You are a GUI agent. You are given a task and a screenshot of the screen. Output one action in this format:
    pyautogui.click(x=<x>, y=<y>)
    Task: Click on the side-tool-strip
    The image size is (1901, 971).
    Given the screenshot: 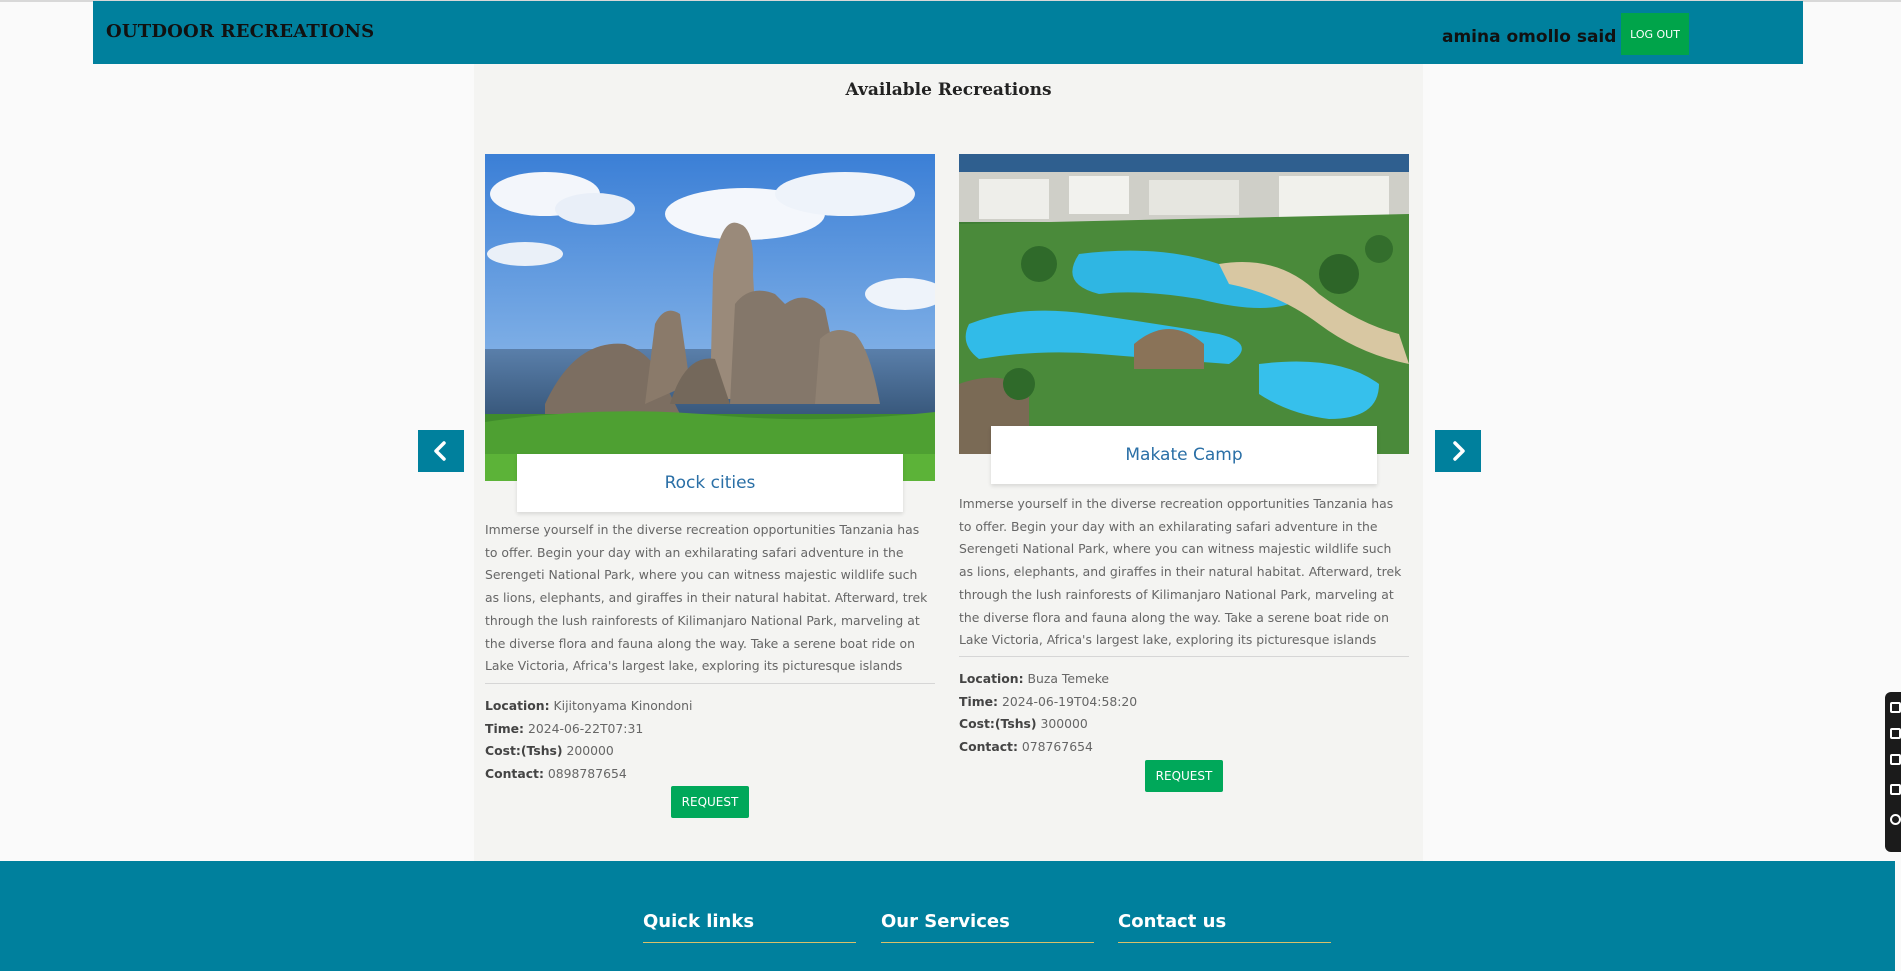 What is the action you would take?
    pyautogui.click(x=1893, y=772)
    